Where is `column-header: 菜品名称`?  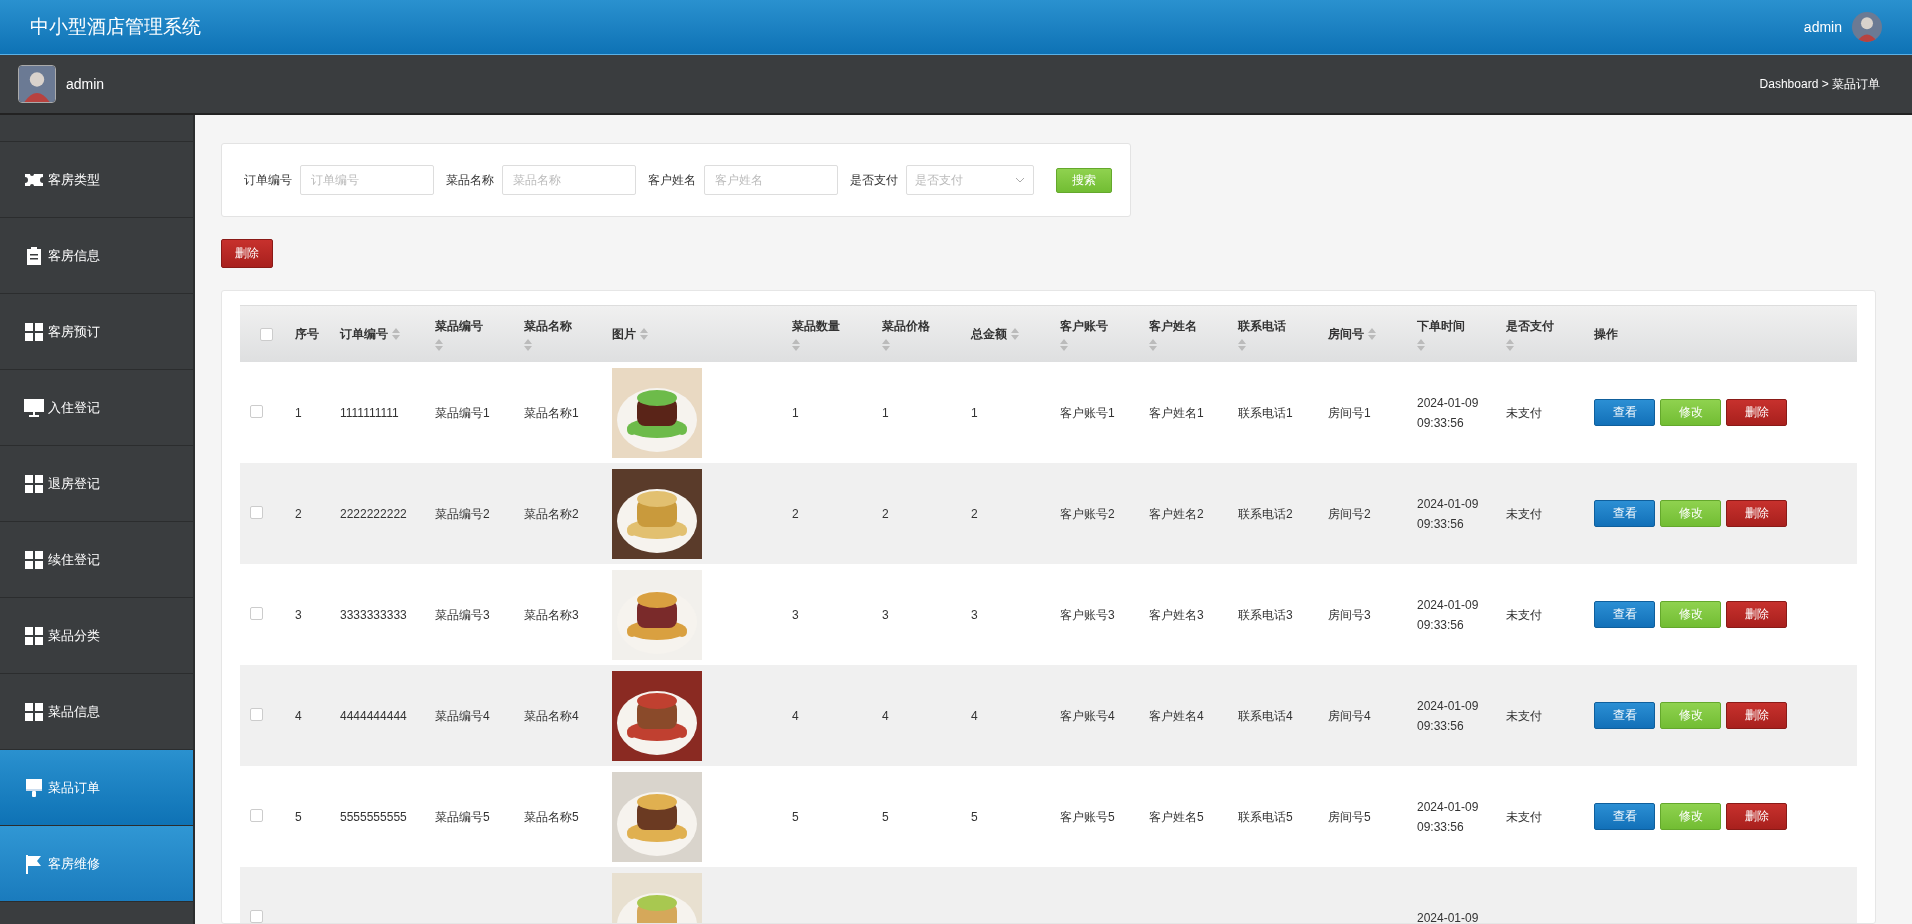
column-header: 菜品名称 is located at coordinates (548, 326).